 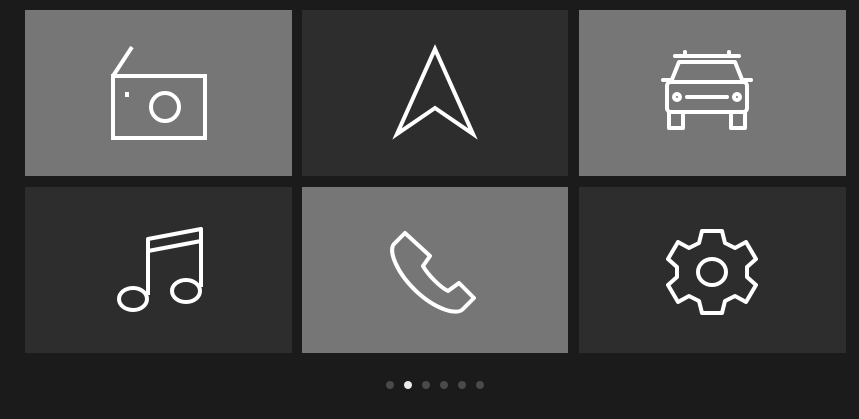 I want to click on navigation-arrow-icon, so click(x=435, y=92).